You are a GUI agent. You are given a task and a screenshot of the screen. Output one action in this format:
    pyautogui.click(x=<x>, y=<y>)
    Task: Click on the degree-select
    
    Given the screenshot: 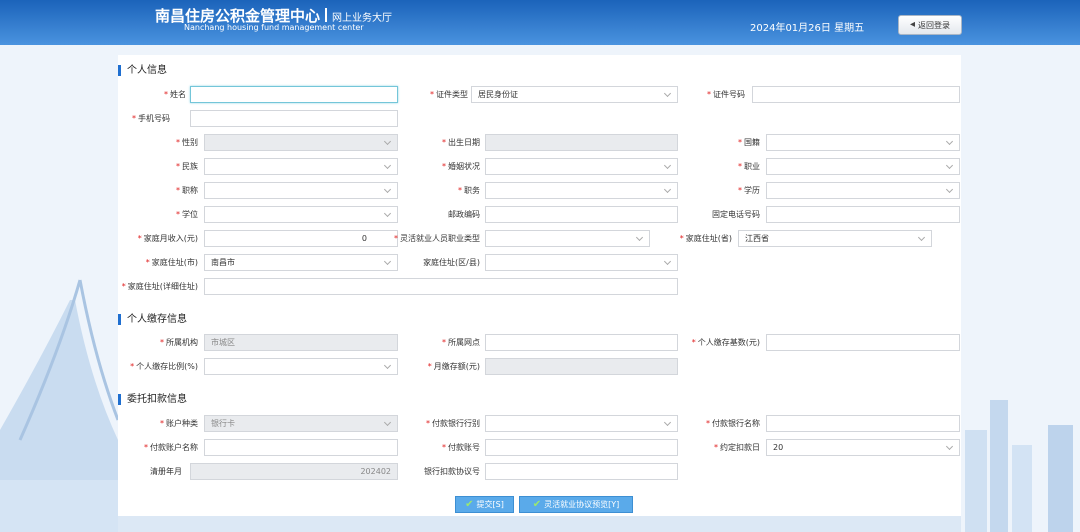 What is the action you would take?
    pyautogui.click(x=301, y=214)
    